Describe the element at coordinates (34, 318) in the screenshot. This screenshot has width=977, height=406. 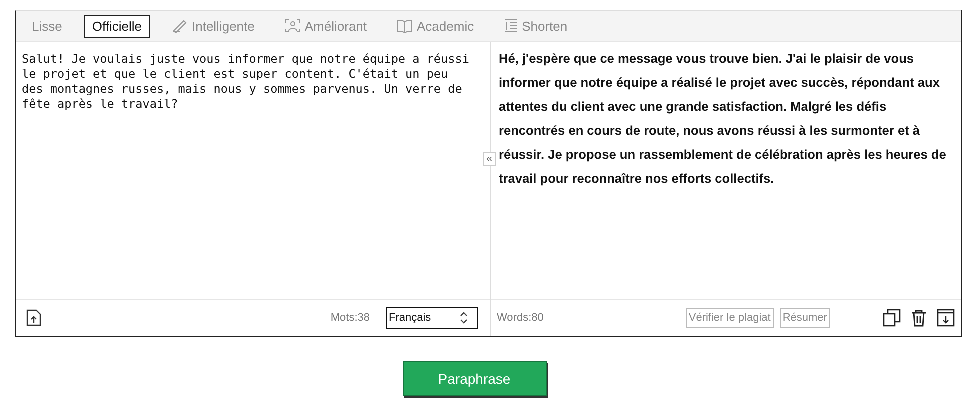
I see `upload-icon` at that location.